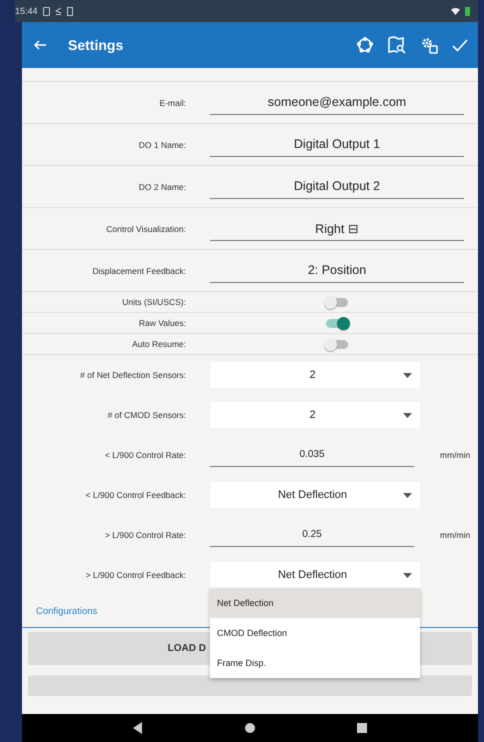 This screenshot has height=742, width=484. What do you see at coordinates (146, 415) in the screenshot?
I see `field-label: # of CMOD Sensors:` at bounding box center [146, 415].